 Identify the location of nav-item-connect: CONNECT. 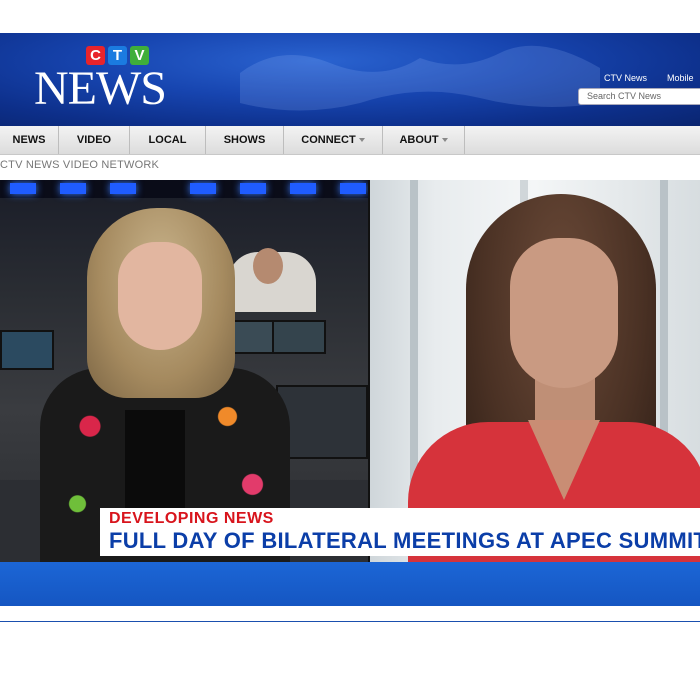
(333, 140).